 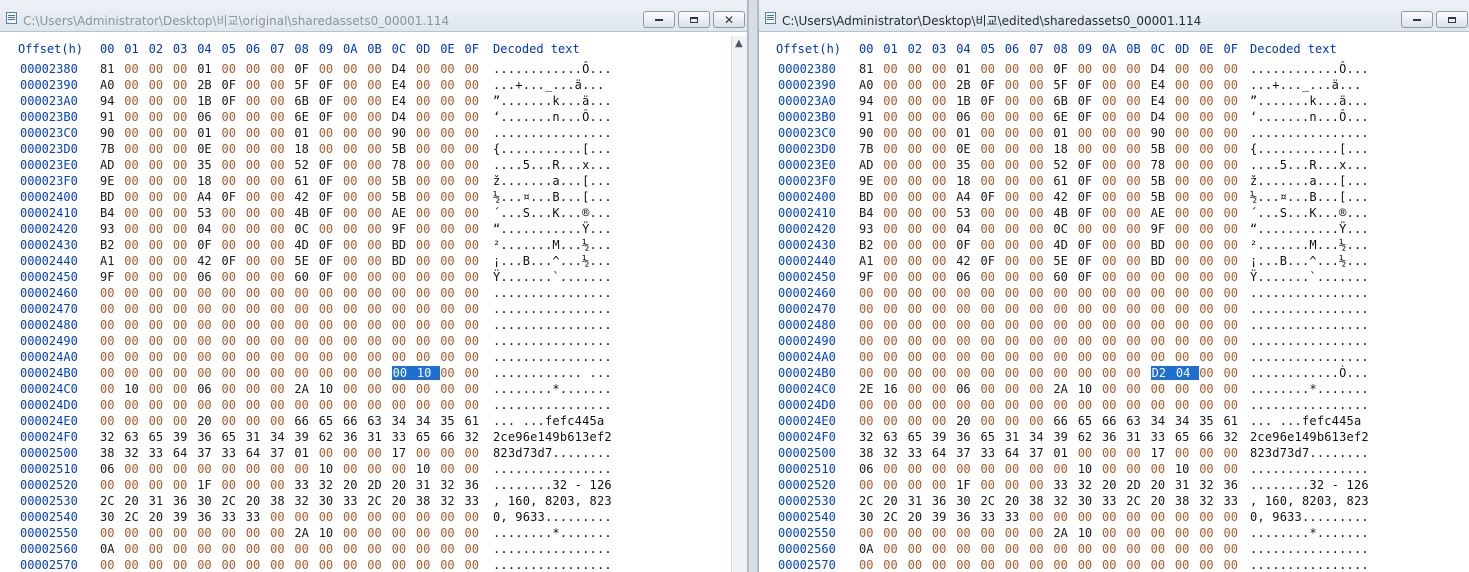 I want to click on hex-byte: 01, so click(x=207, y=69).